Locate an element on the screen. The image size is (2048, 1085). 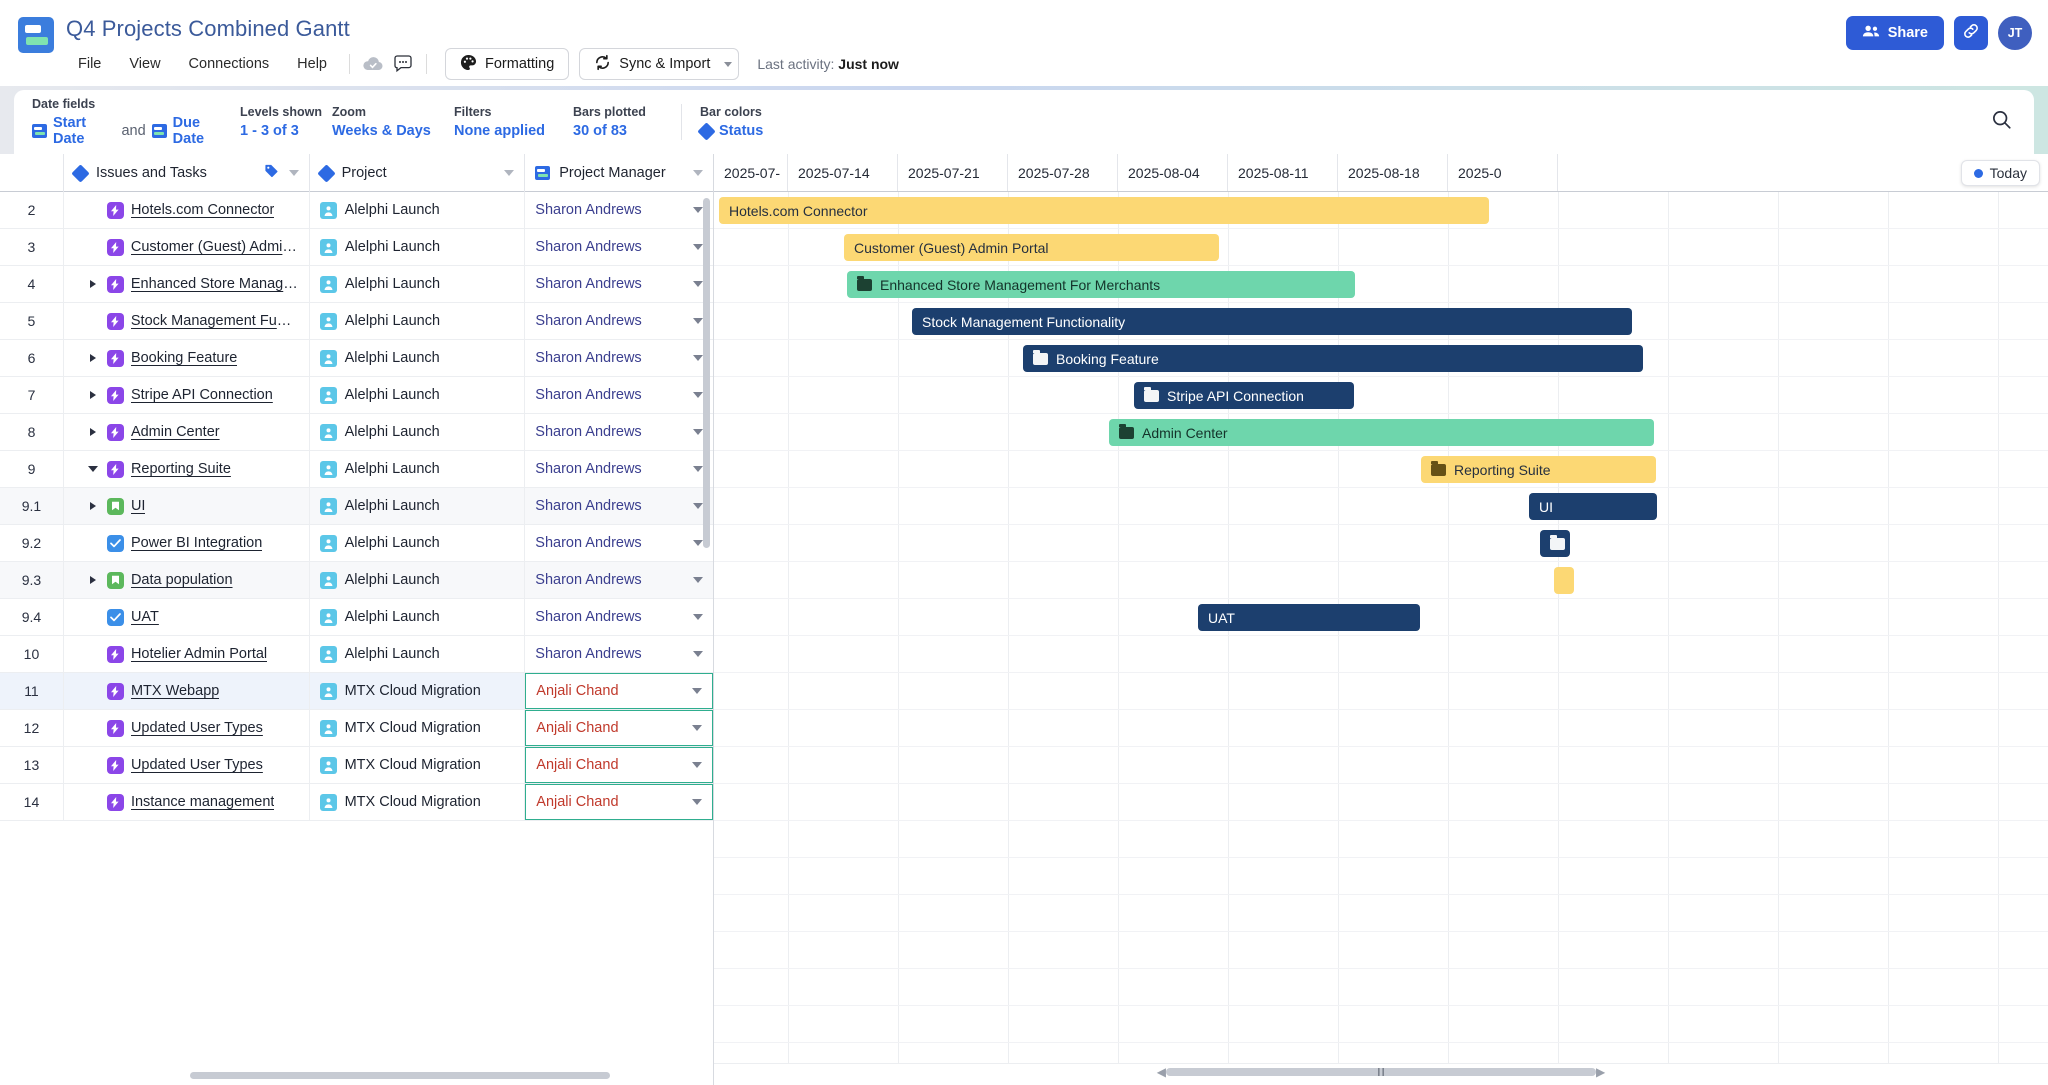
gantt-bar: Reporting Suite is located at coordinates (1538, 469).